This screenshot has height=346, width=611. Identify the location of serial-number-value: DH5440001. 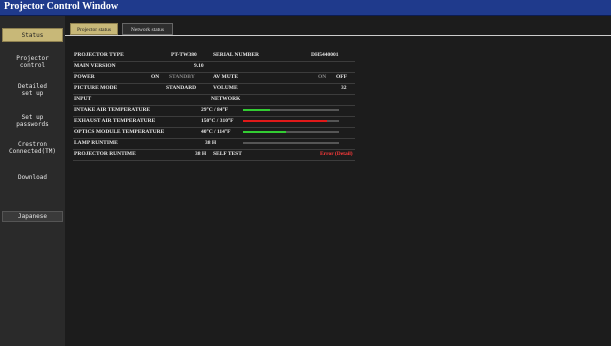
(325, 55).